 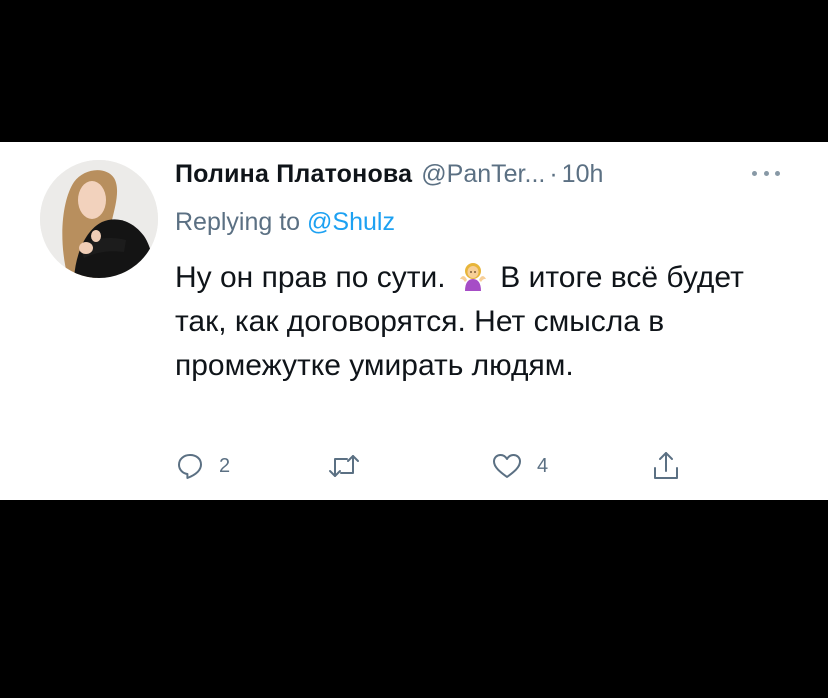 I want to click on share-icon, so click(x=666, y=465).